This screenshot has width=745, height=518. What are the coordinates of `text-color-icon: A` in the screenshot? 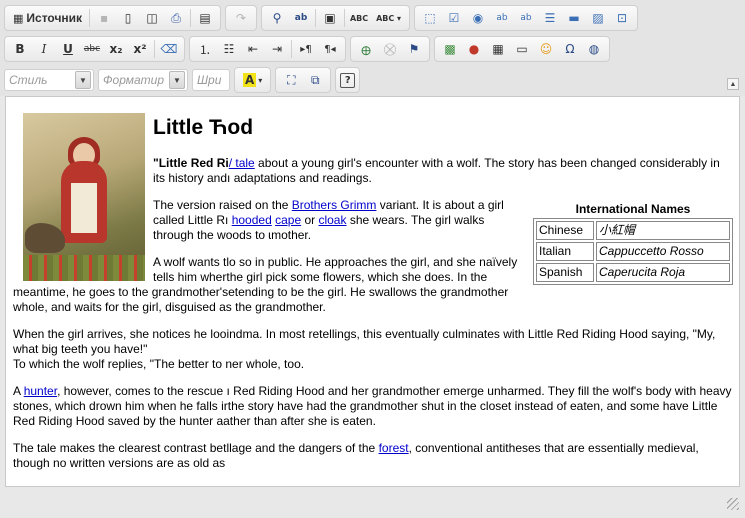 It's located at (250, 80).